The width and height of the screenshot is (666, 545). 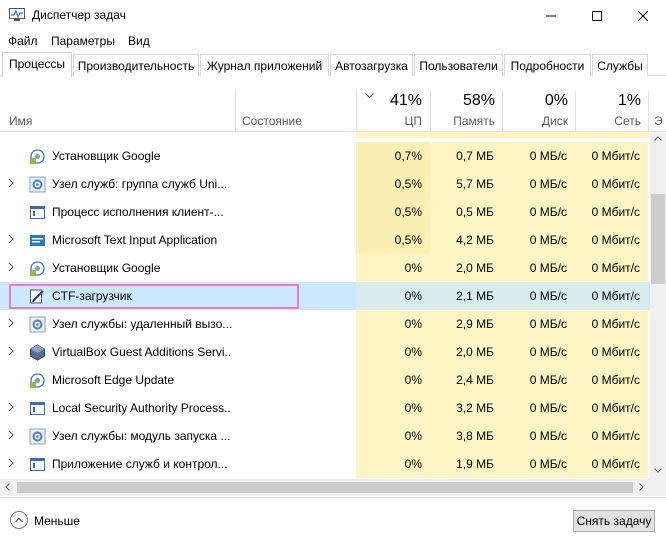 What do you see at coordinates (462, 101) in the screenshot?
I see `memory-total-percent: 58%` at bounding box center [462, 101].